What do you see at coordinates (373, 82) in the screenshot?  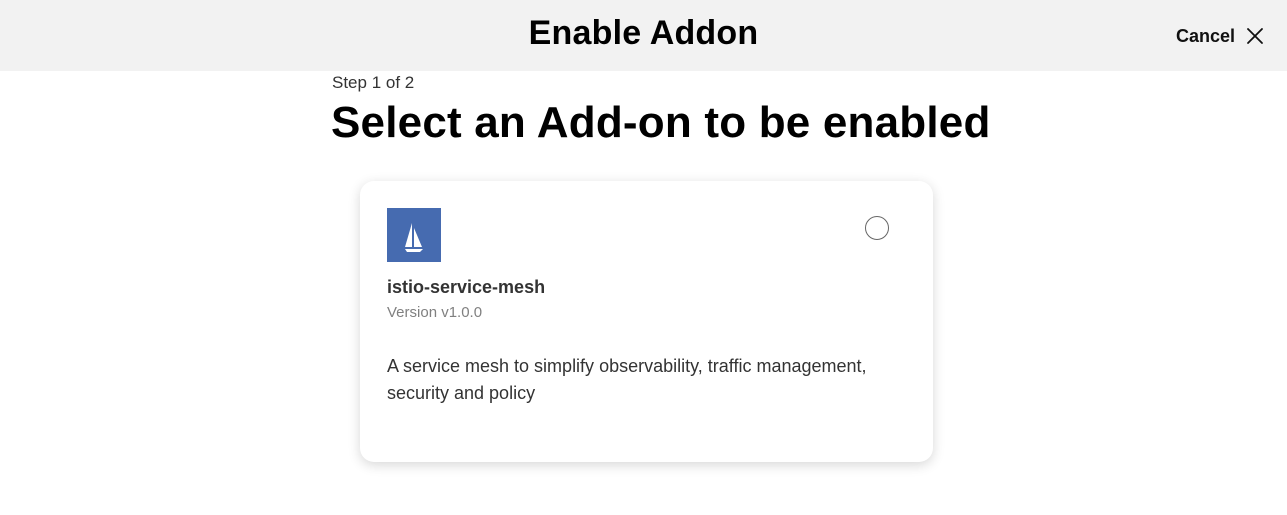 I see `step-indicator: Step 1 of 2` at bounding box center [373, 82].